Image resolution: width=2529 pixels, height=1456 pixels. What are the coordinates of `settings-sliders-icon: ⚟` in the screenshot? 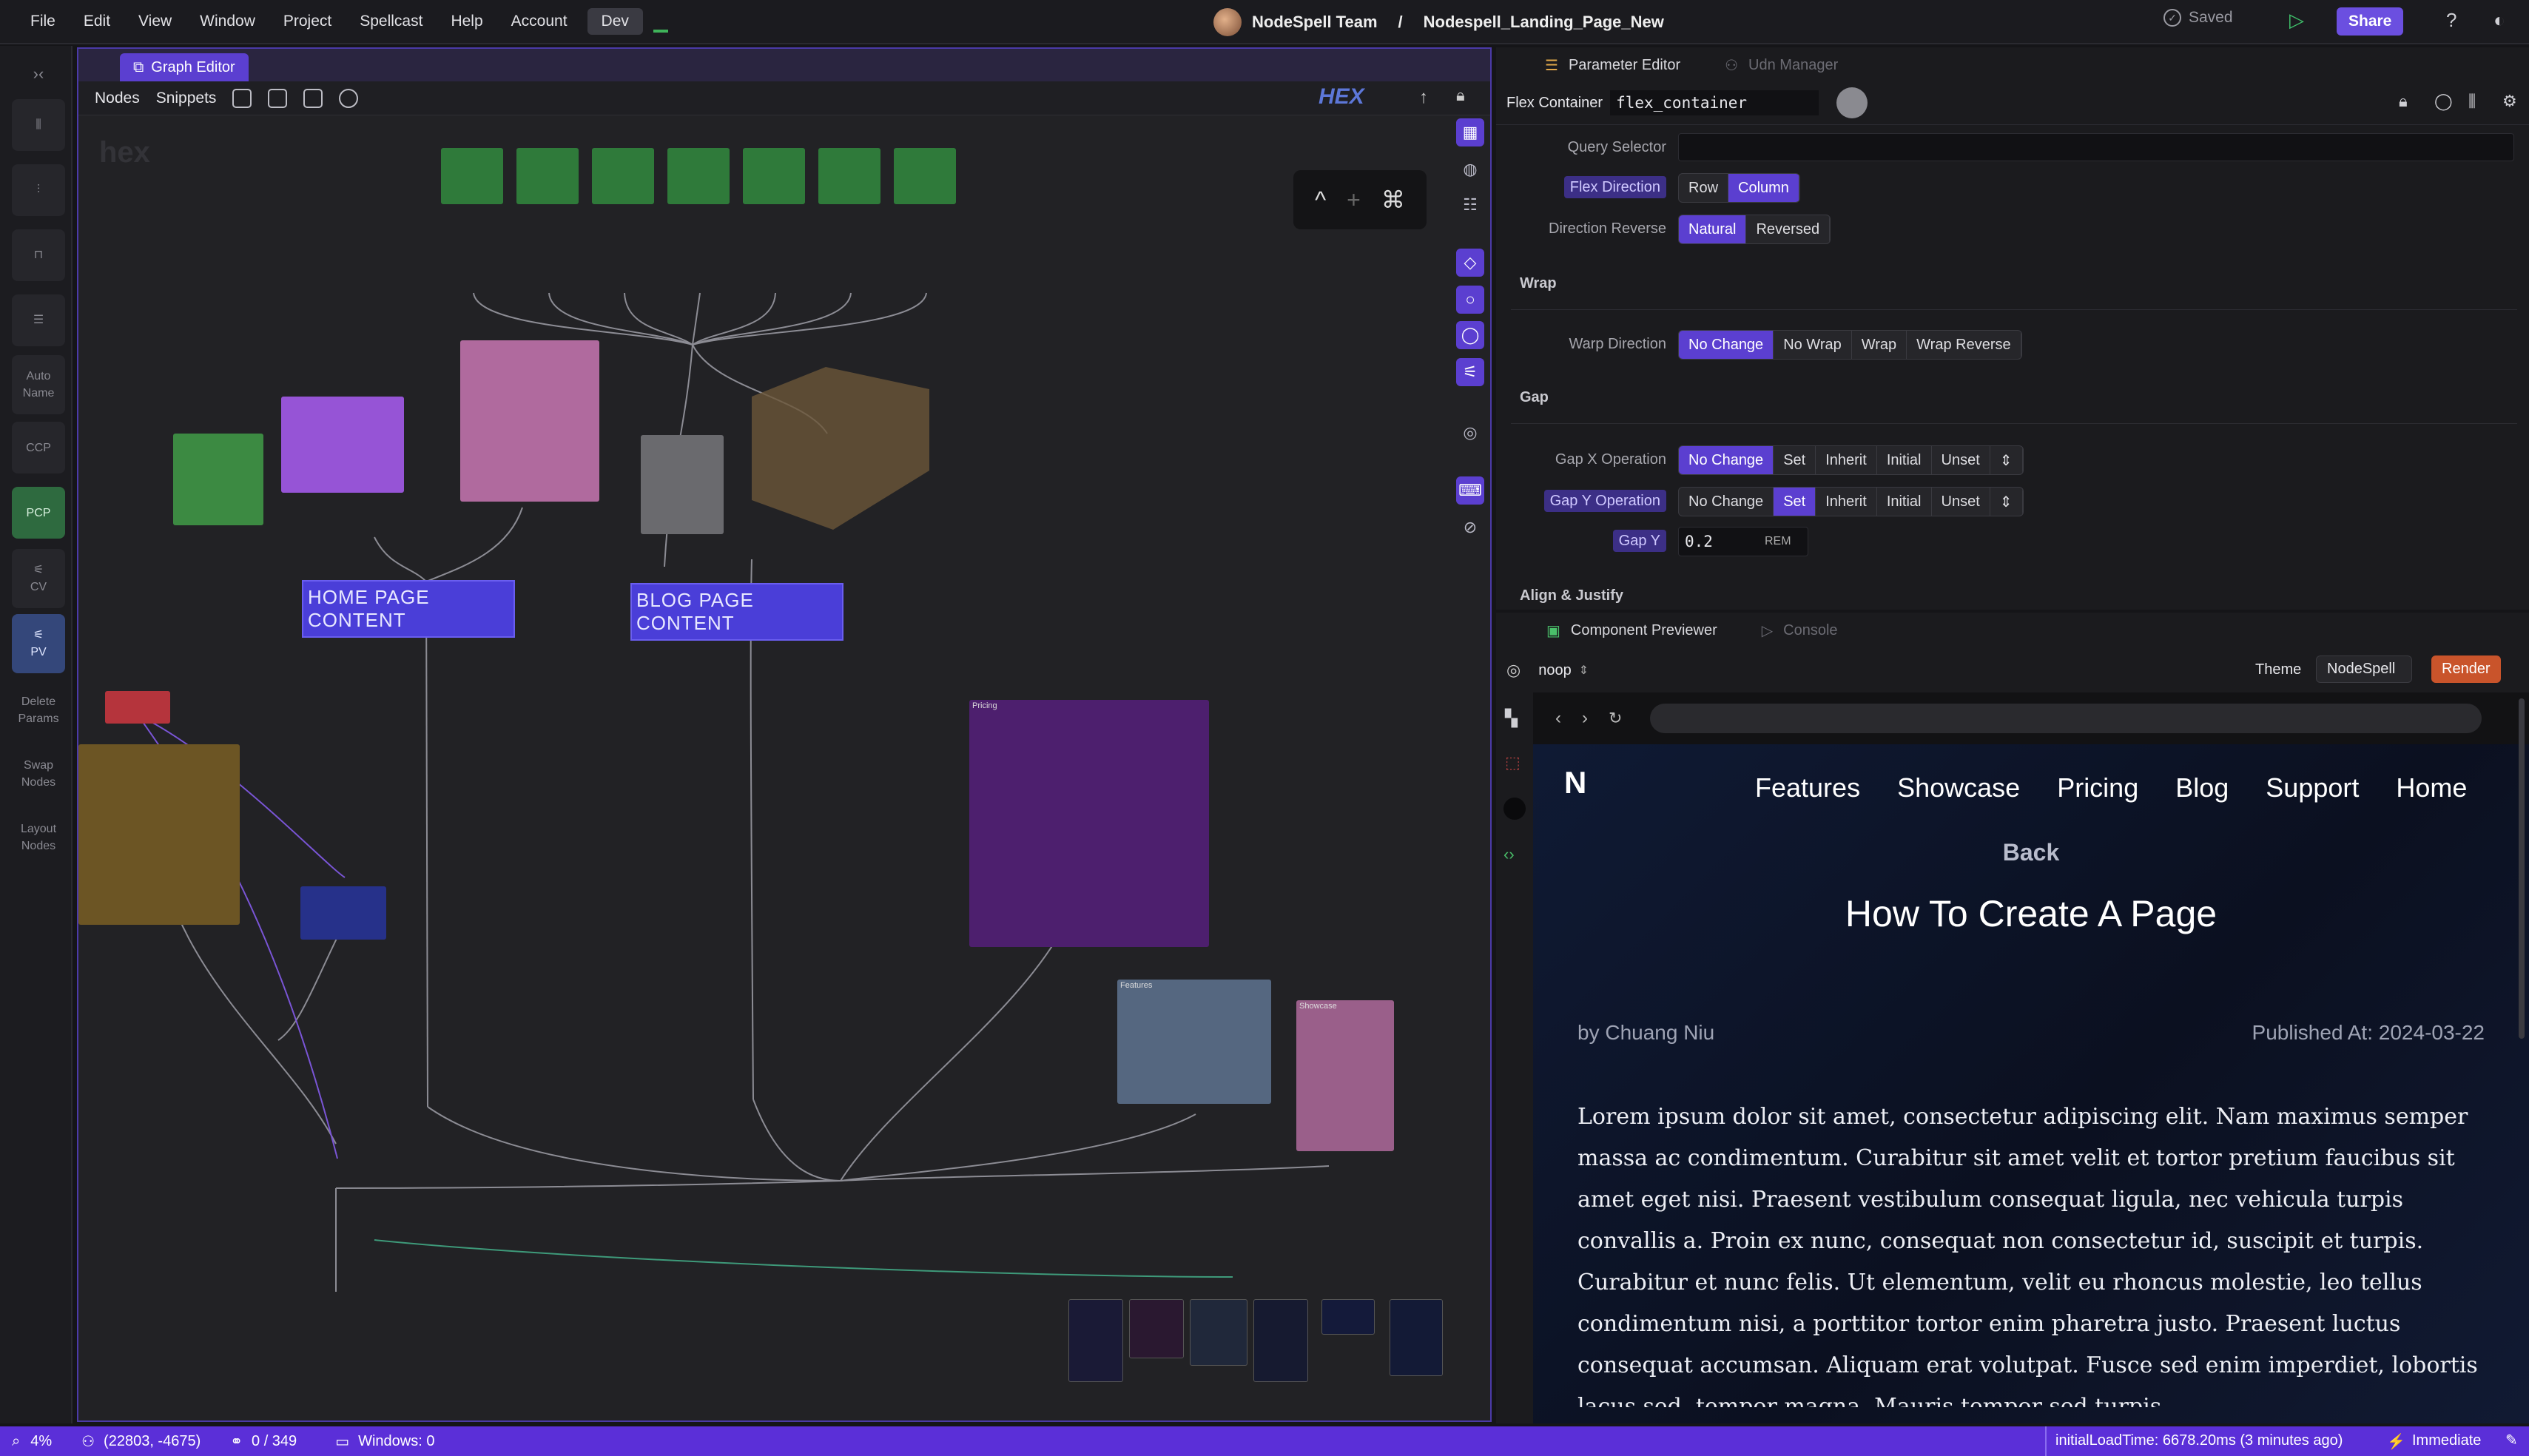 It's located at (1470, 372).